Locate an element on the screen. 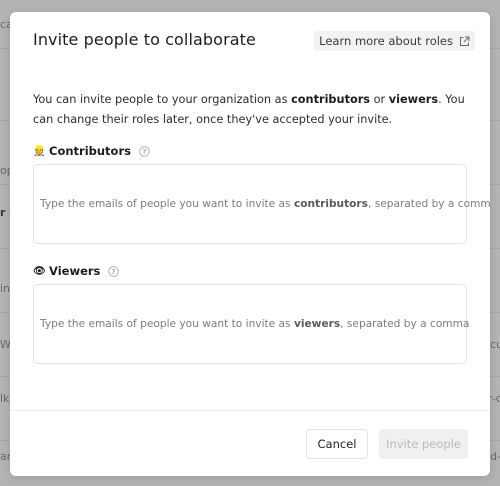  contributors-label-text: Contributors is located at coordinates (90, 151).